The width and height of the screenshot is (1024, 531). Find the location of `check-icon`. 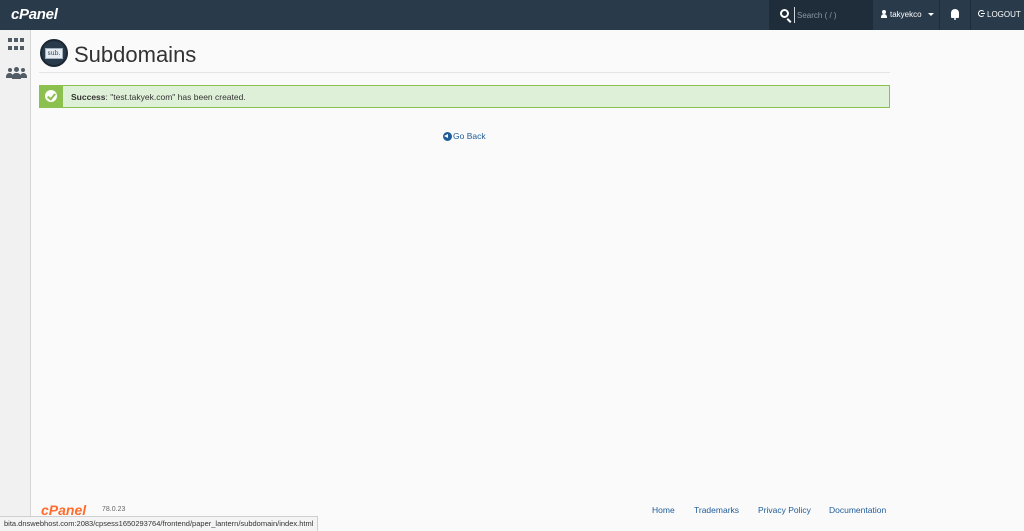

check-icon is located at coordinates (51, 96).